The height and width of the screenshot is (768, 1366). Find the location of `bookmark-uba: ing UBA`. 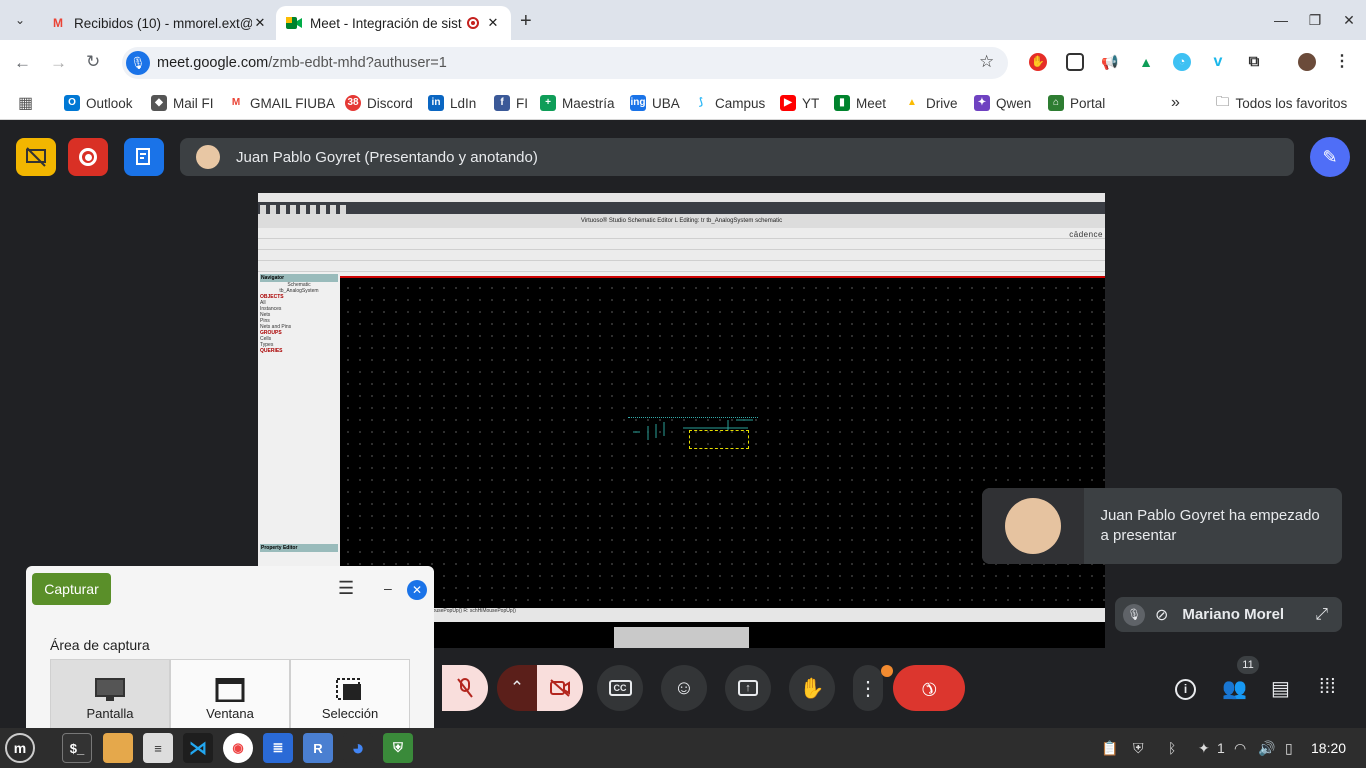

bookmark-uba: ing UBA is located at coordinates (655, 103).